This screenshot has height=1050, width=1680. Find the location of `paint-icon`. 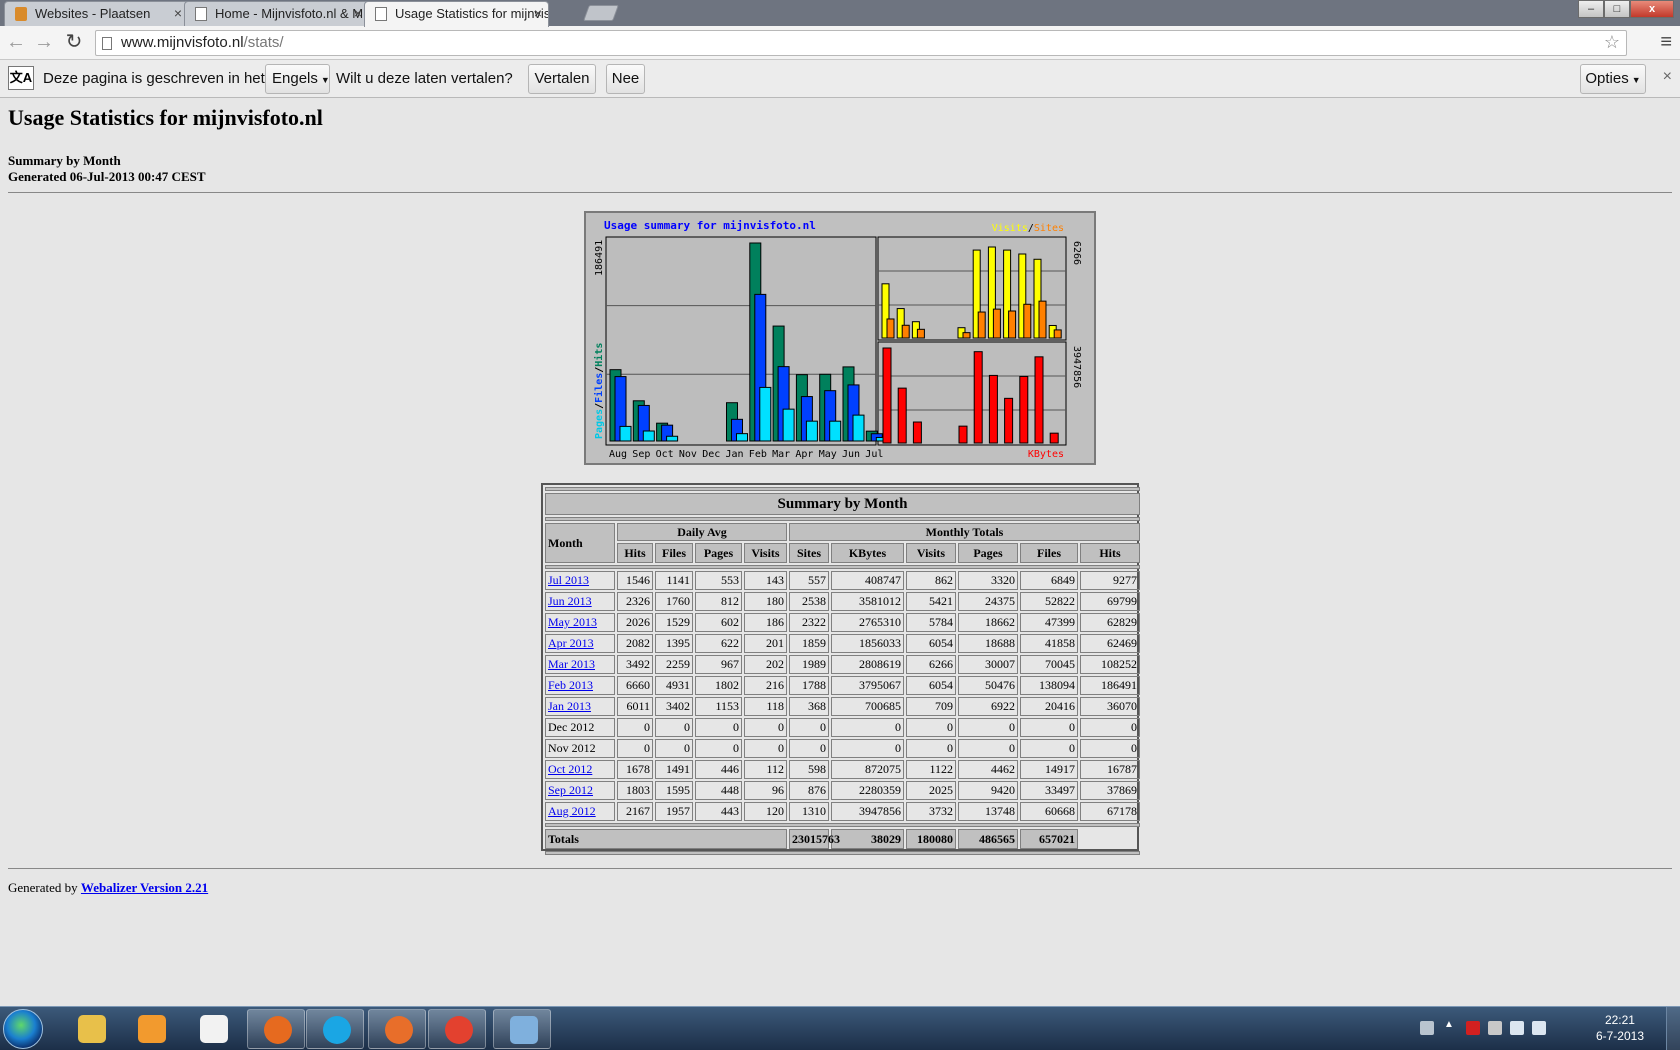

paint-icon is located at coordinates (524, 1030).